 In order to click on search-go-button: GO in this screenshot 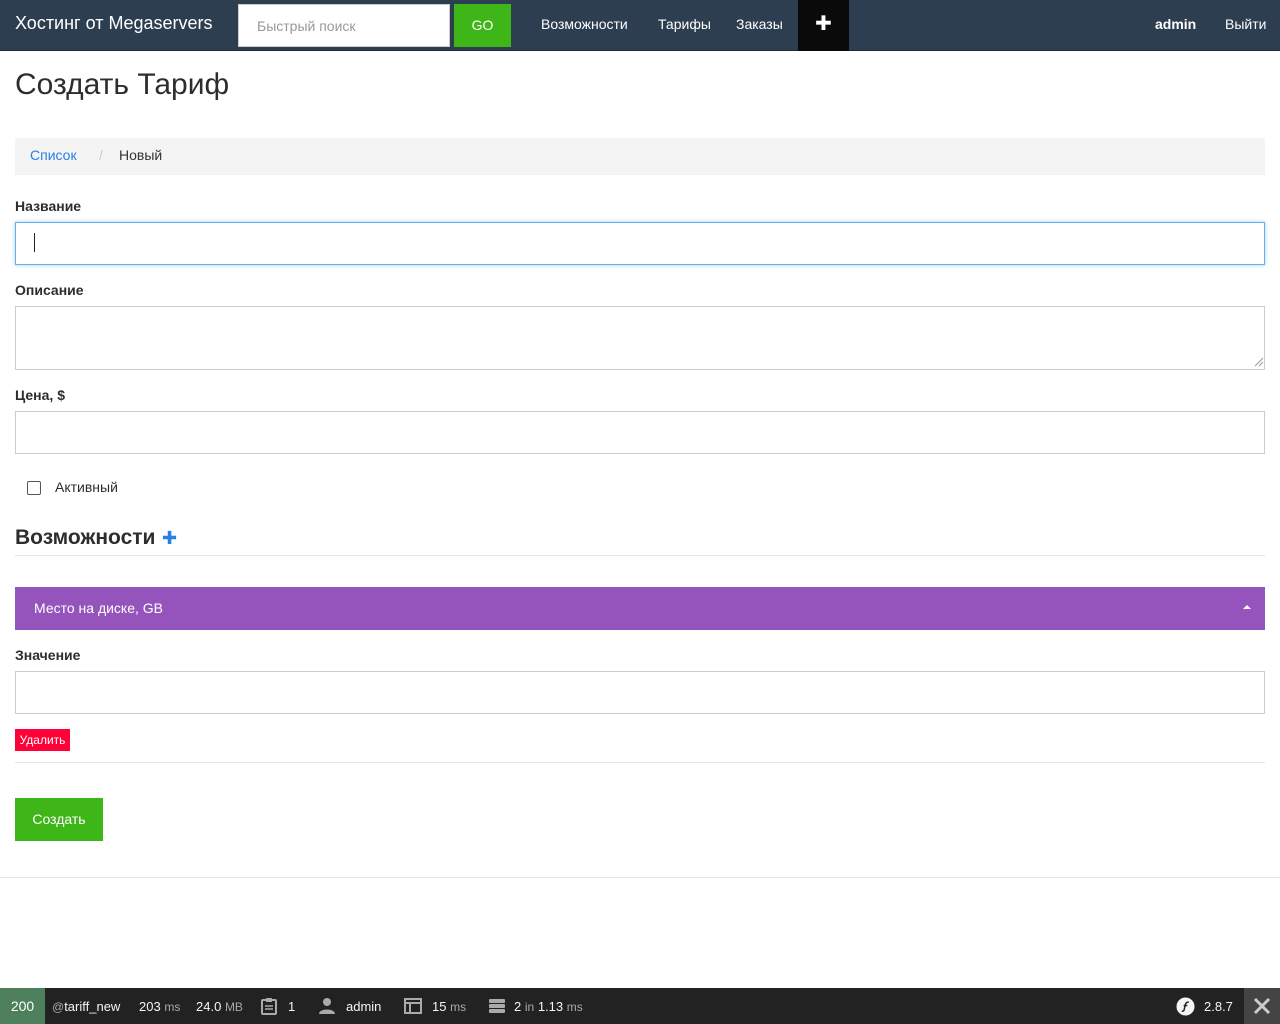, I will do `click(482, 25)`.